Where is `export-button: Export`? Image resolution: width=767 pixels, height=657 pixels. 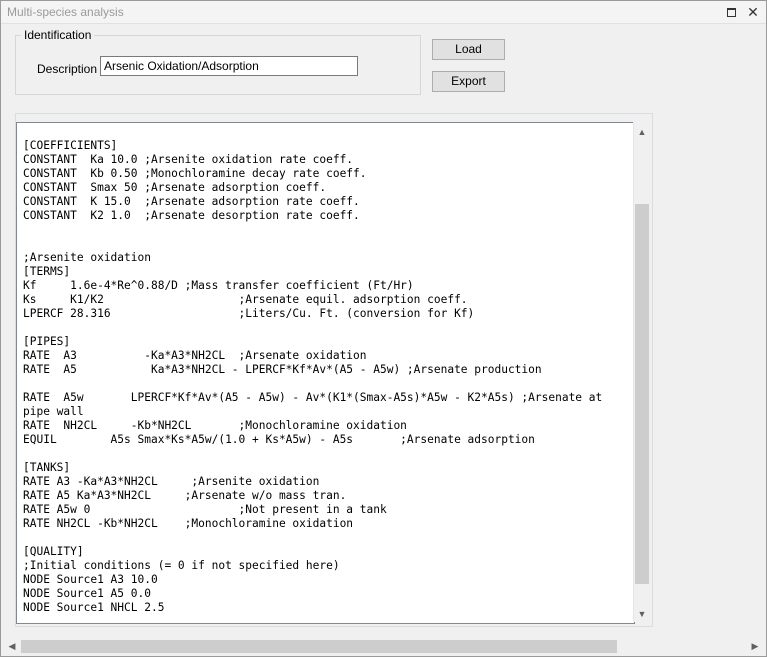
export-button: Export is located at coordinates (468, 81).